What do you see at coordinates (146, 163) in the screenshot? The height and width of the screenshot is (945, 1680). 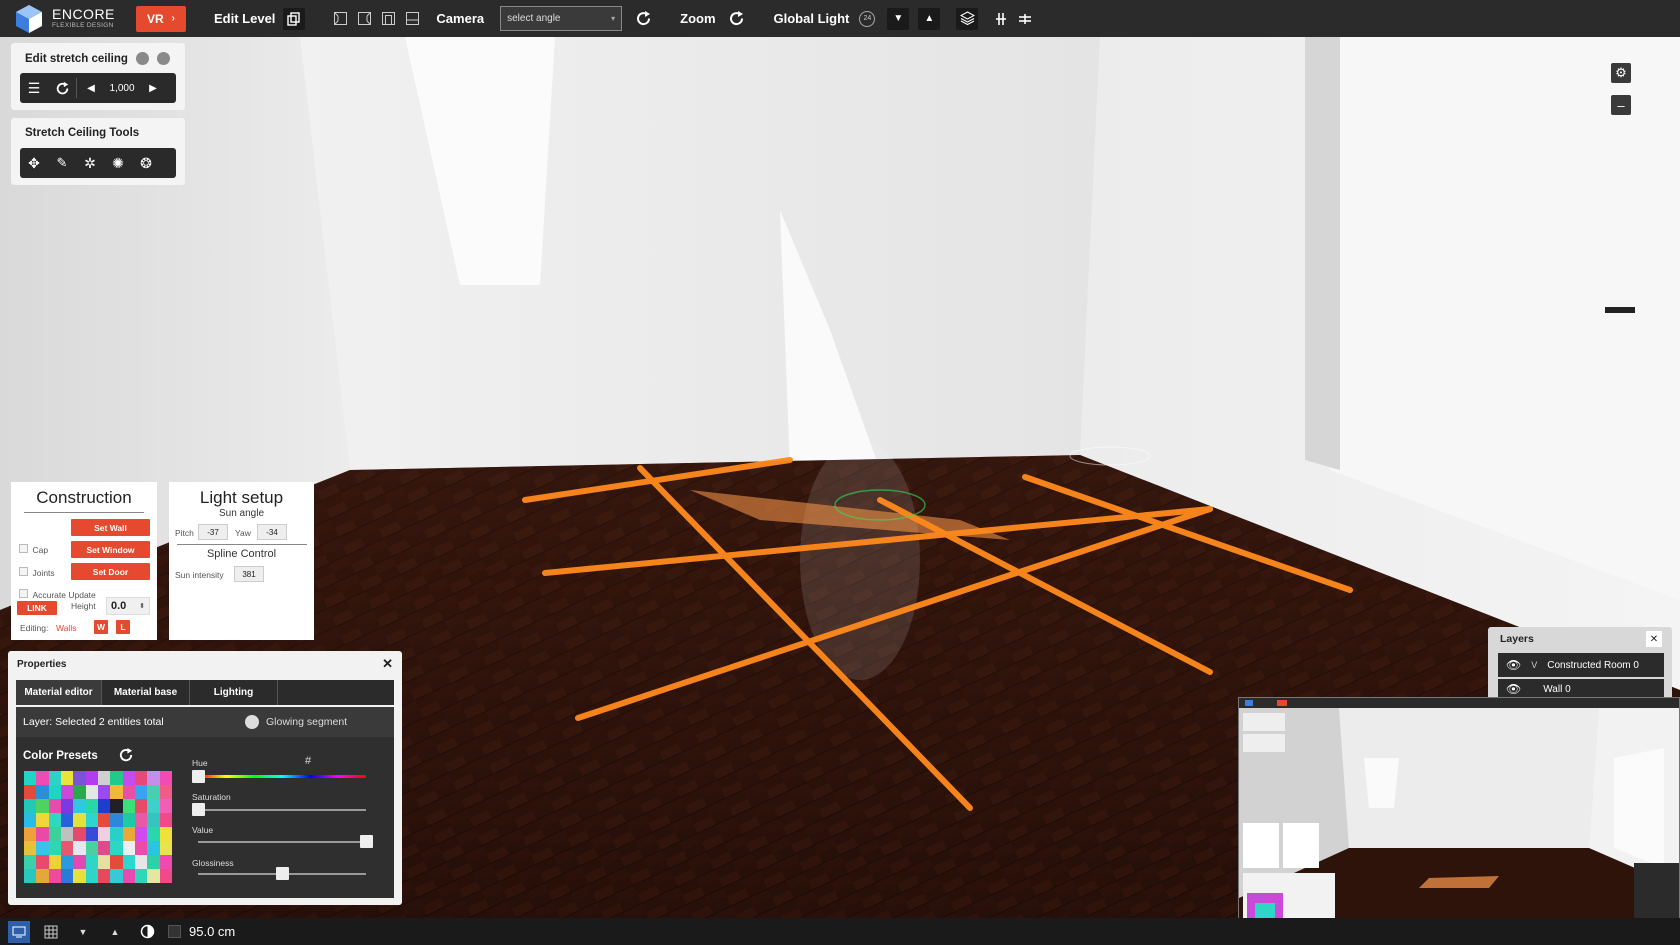 I see `aperture-tool-button: ❂` at bounding box center [146, 163].